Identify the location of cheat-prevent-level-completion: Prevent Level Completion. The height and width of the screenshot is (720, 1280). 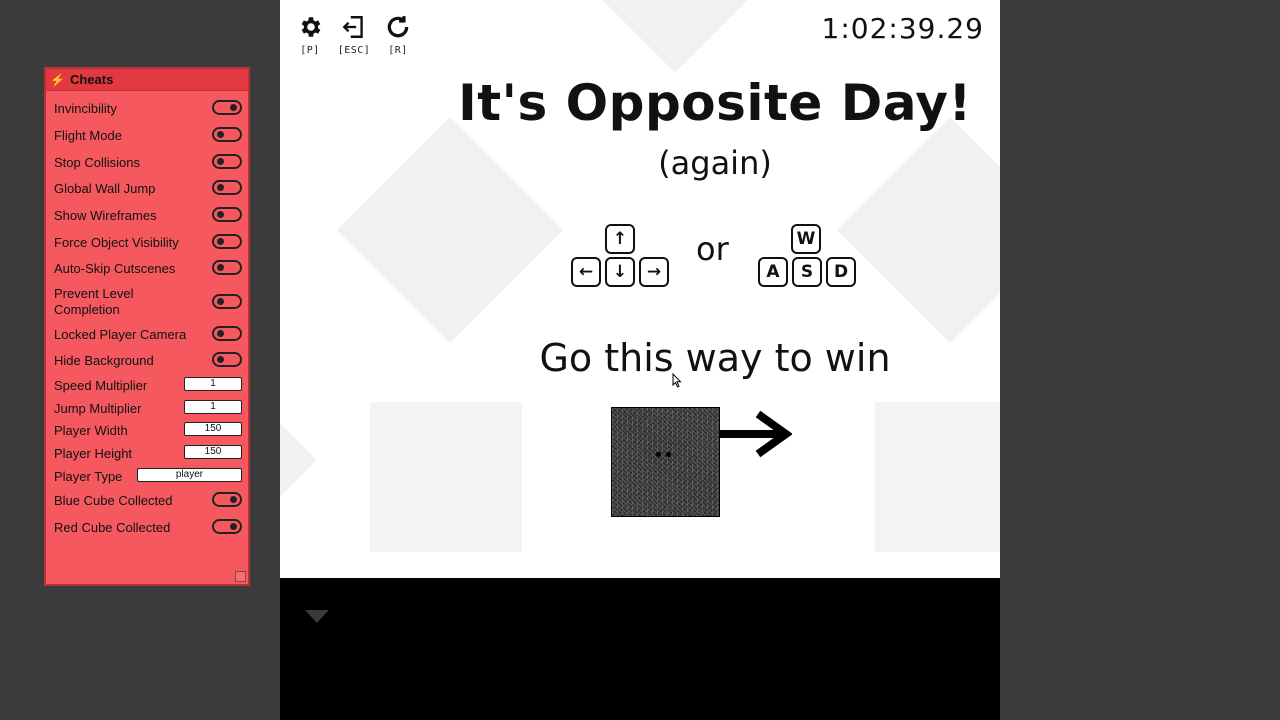
(148, 302).